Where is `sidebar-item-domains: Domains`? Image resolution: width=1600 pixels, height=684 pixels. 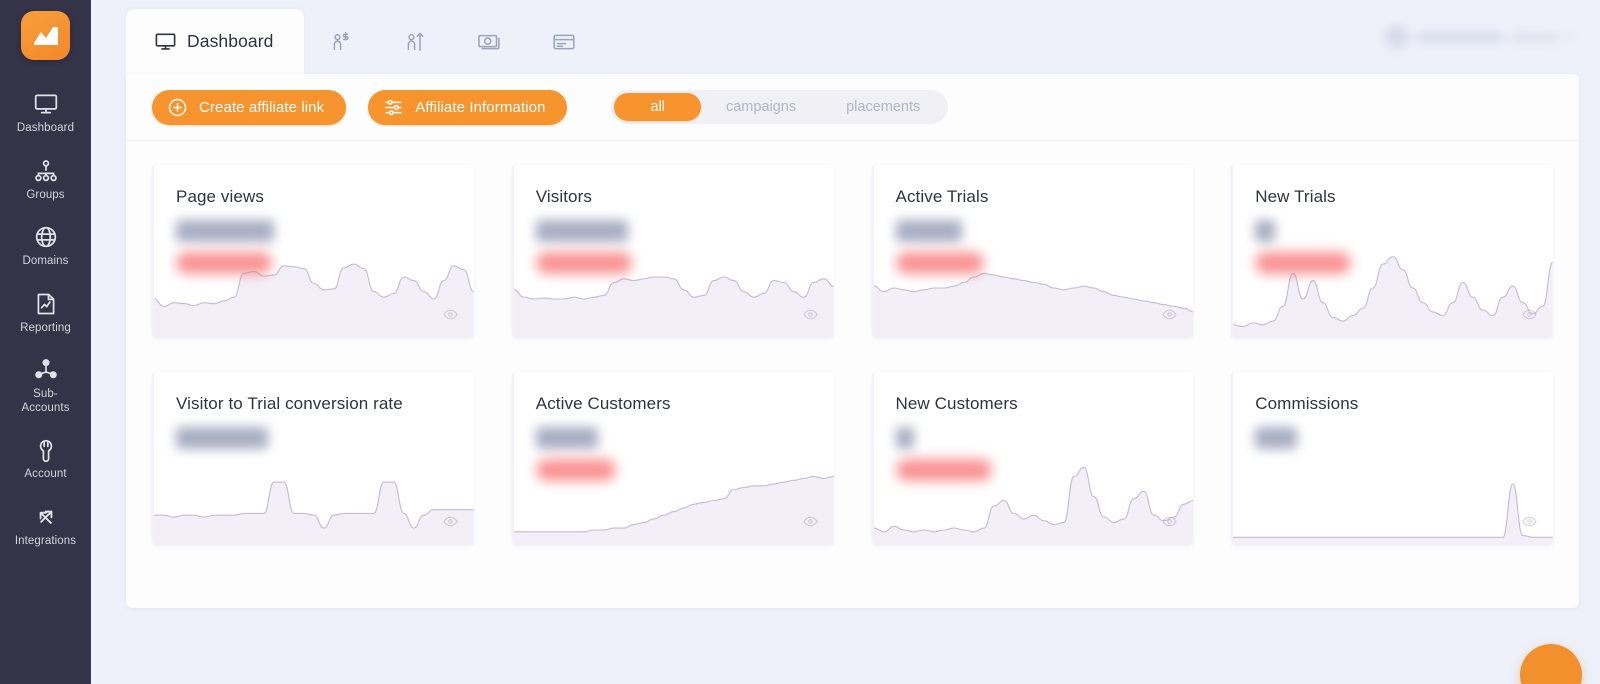 sidebar-item-domains: Domains is located at coordinates (45, 245).